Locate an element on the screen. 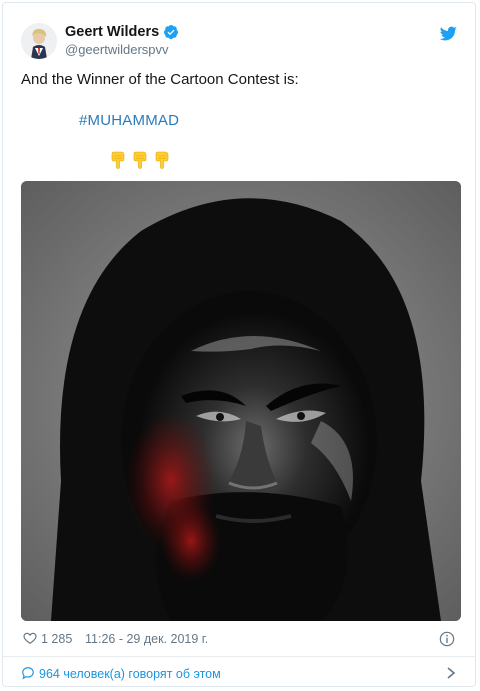  emoji-row is located at coordinates (140, 160).